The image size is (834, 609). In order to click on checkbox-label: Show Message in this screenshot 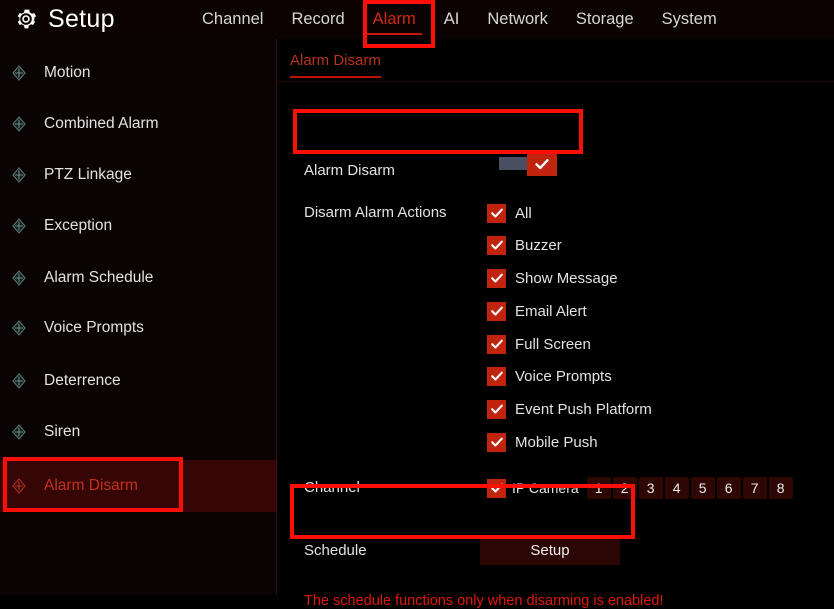, I will do `click(566, 278)`.